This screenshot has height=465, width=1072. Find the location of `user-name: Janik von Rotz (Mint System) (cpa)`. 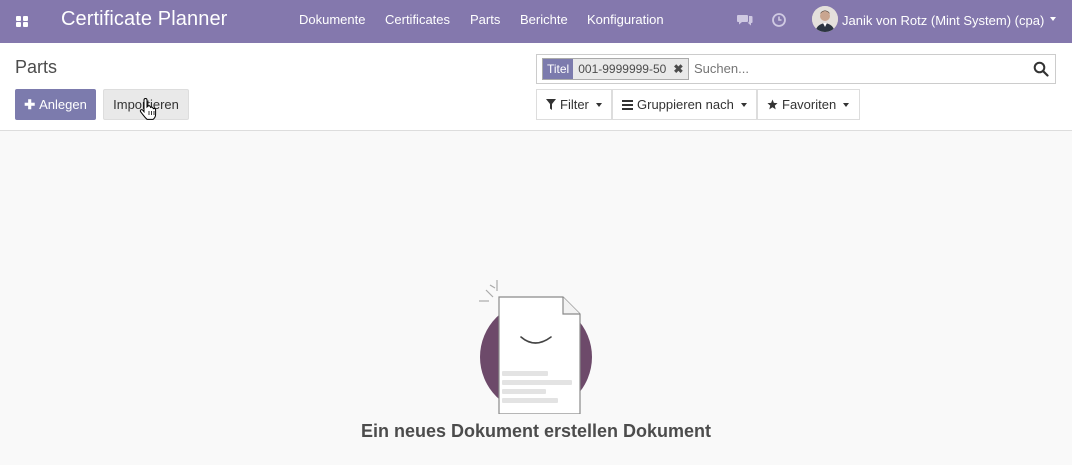

user-name: Janik von Rotz (Mint System) (cpa) is located at coordinates (943, 20).